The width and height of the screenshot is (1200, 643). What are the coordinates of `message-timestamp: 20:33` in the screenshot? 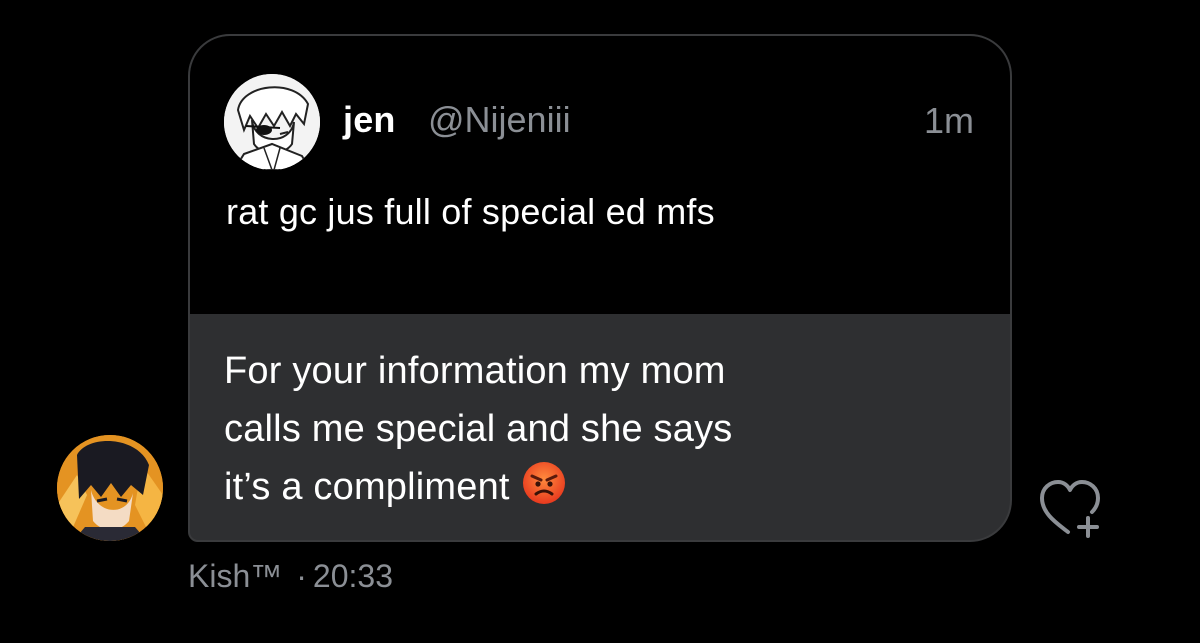 It's located at (352, 576).